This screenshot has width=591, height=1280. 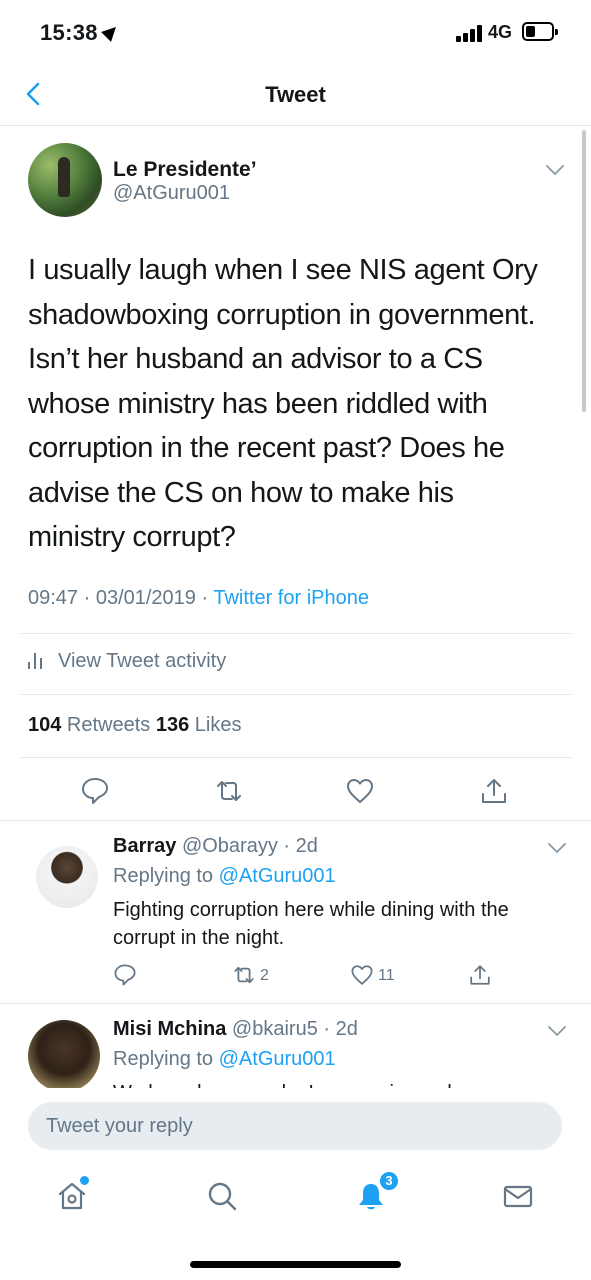 What do you see at coordinates (283, 270) in the screenshot?
I see `tweet-text-line: I usually laugh when I see NIS agent Ory` at bounding box center [283, 270].